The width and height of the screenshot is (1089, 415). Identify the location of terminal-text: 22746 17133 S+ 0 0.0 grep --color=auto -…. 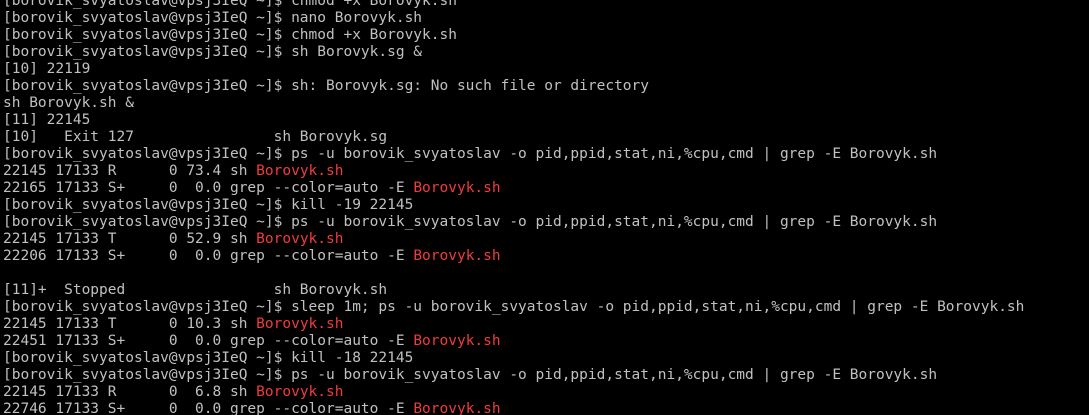
(208, 408).